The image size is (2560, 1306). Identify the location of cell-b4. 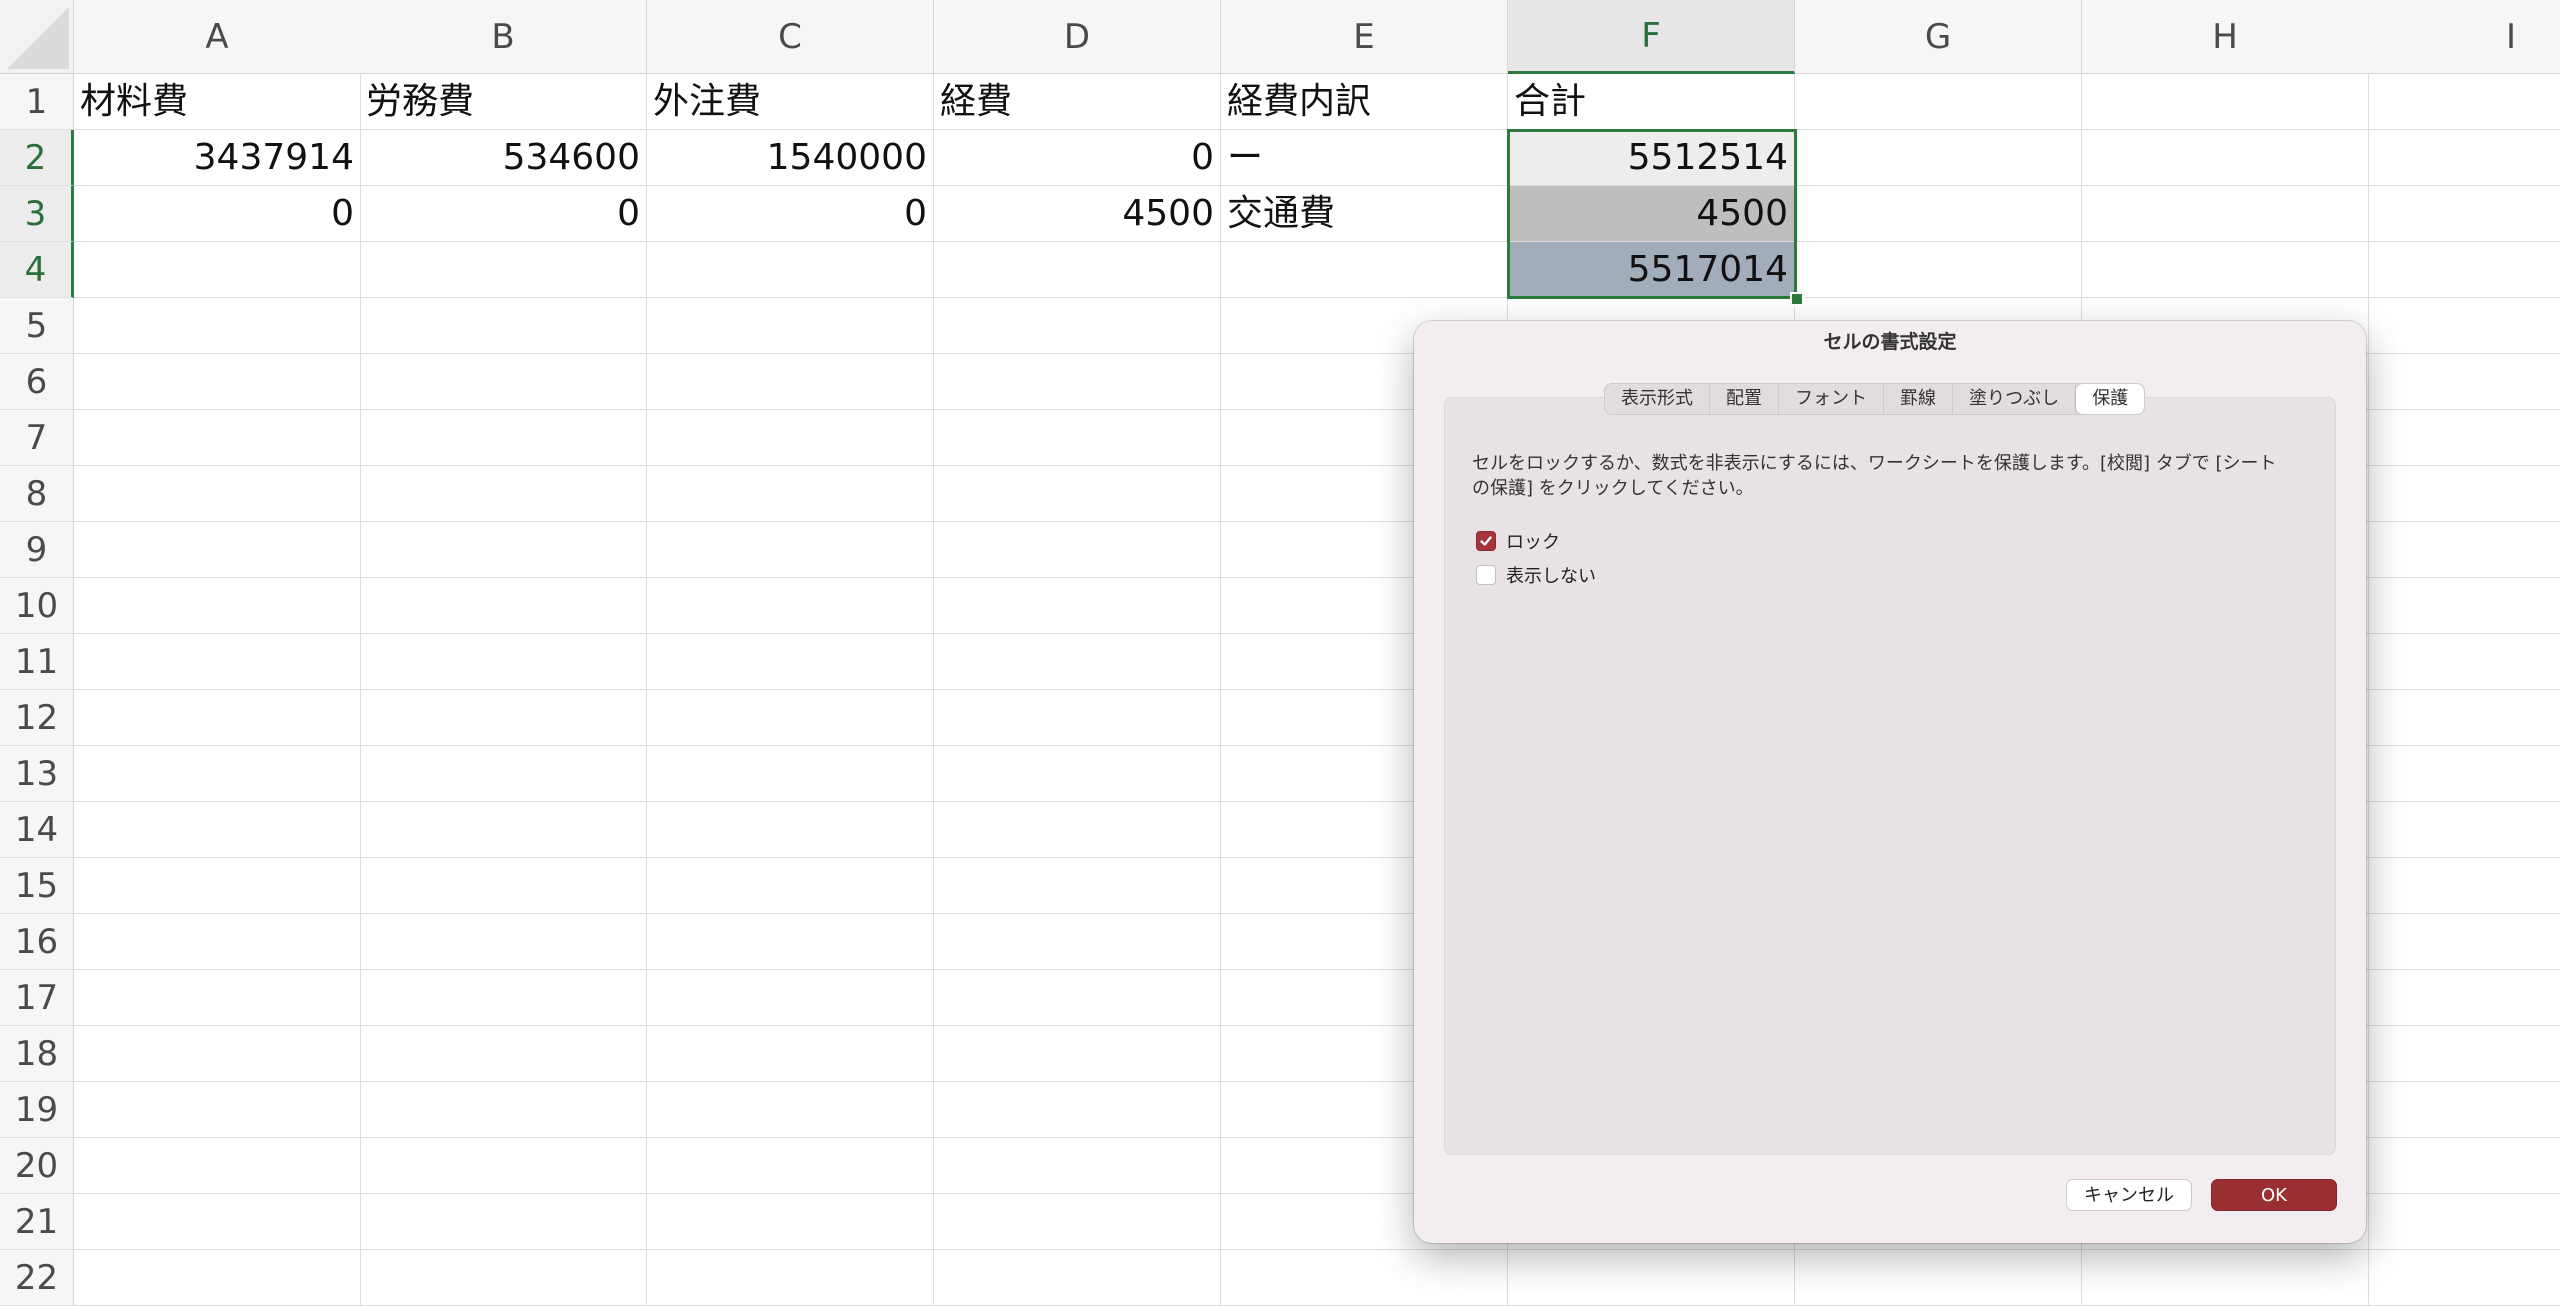
(503, 270).